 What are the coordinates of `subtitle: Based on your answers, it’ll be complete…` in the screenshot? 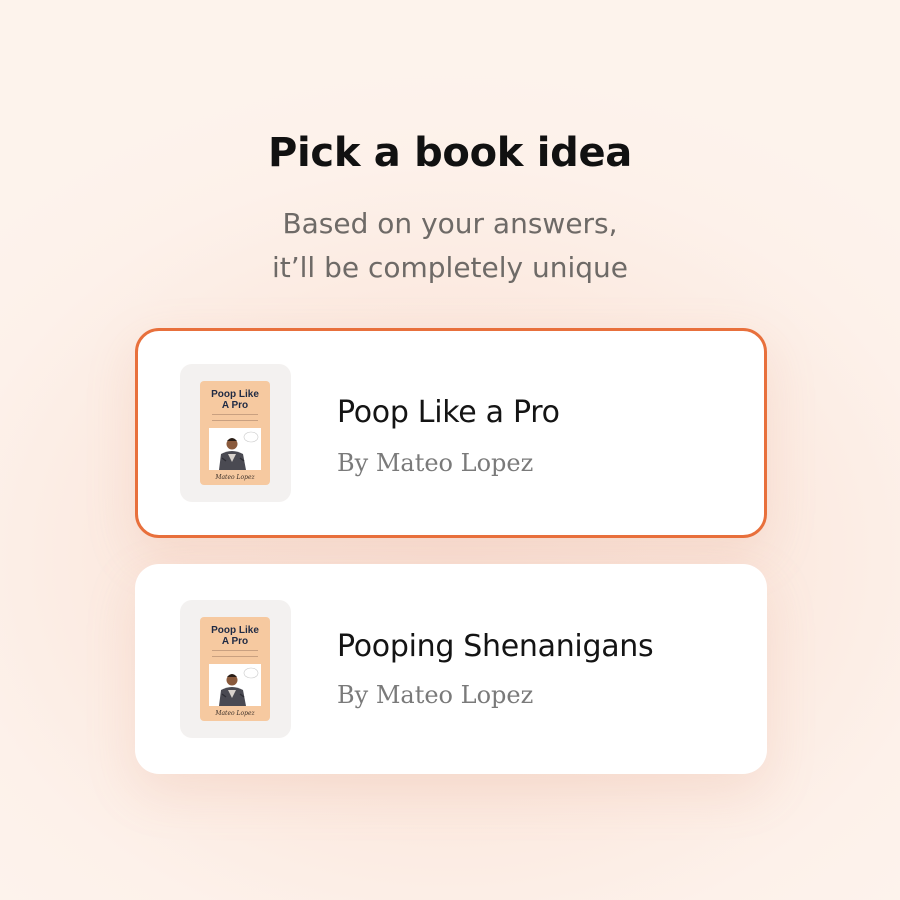 It's located at (450, 246).